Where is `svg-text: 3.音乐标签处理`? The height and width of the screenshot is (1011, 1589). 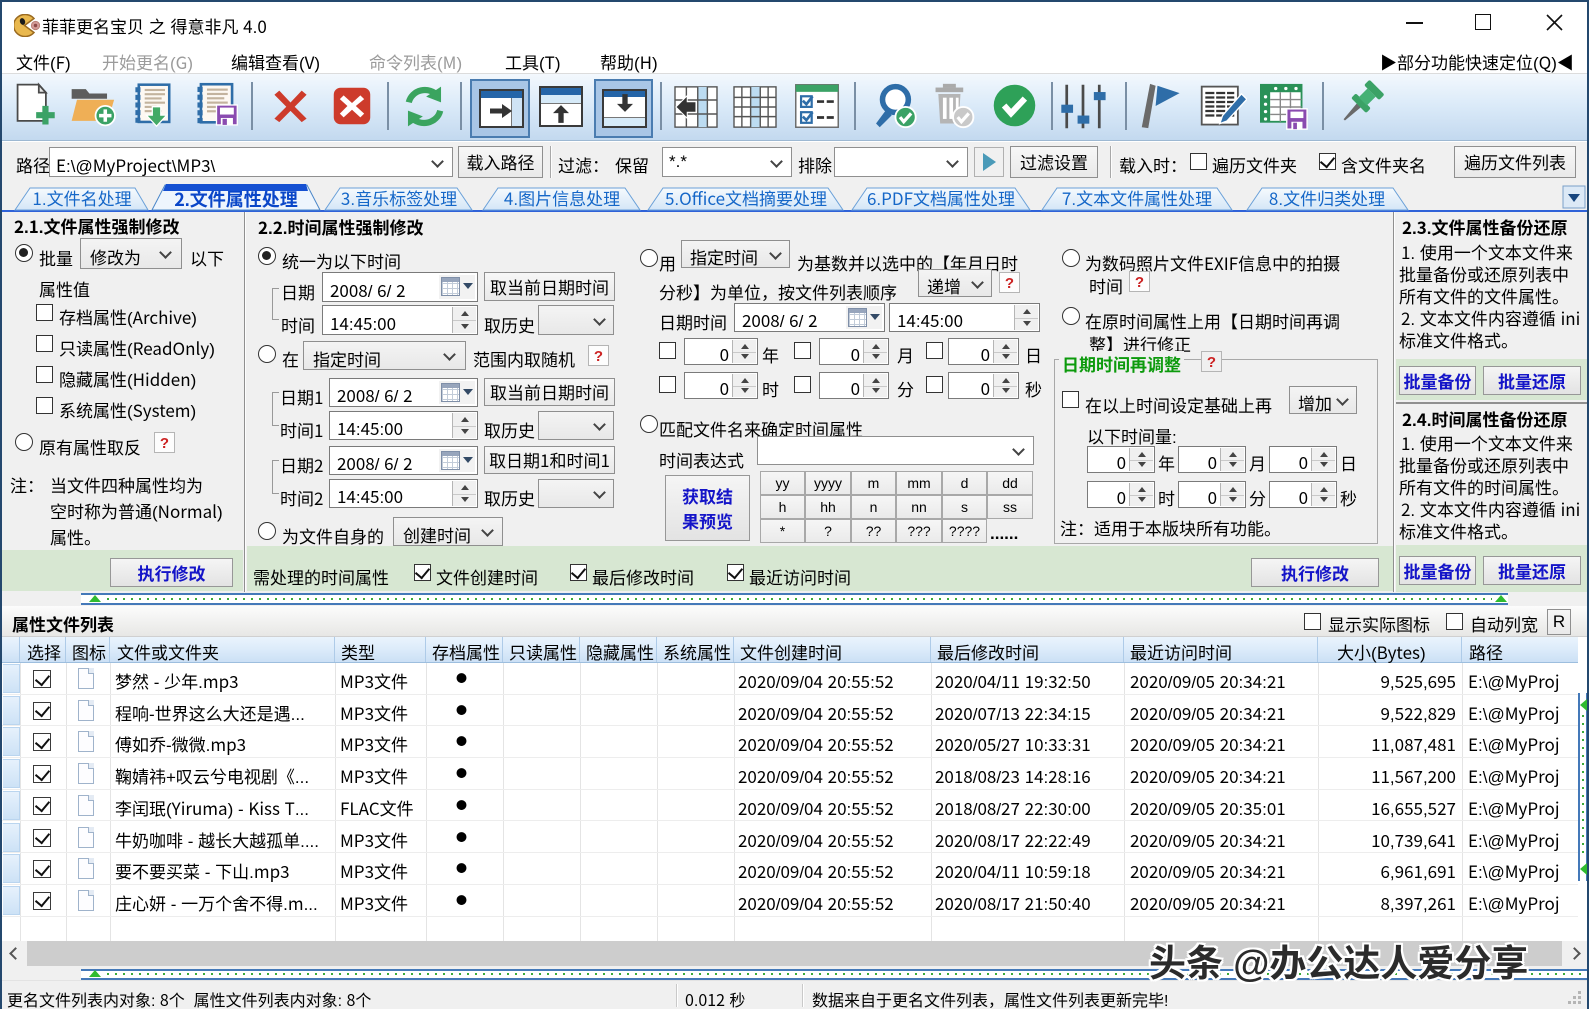 svg-text: 3.音乐标签处理 is located at coordinates (399, 197).